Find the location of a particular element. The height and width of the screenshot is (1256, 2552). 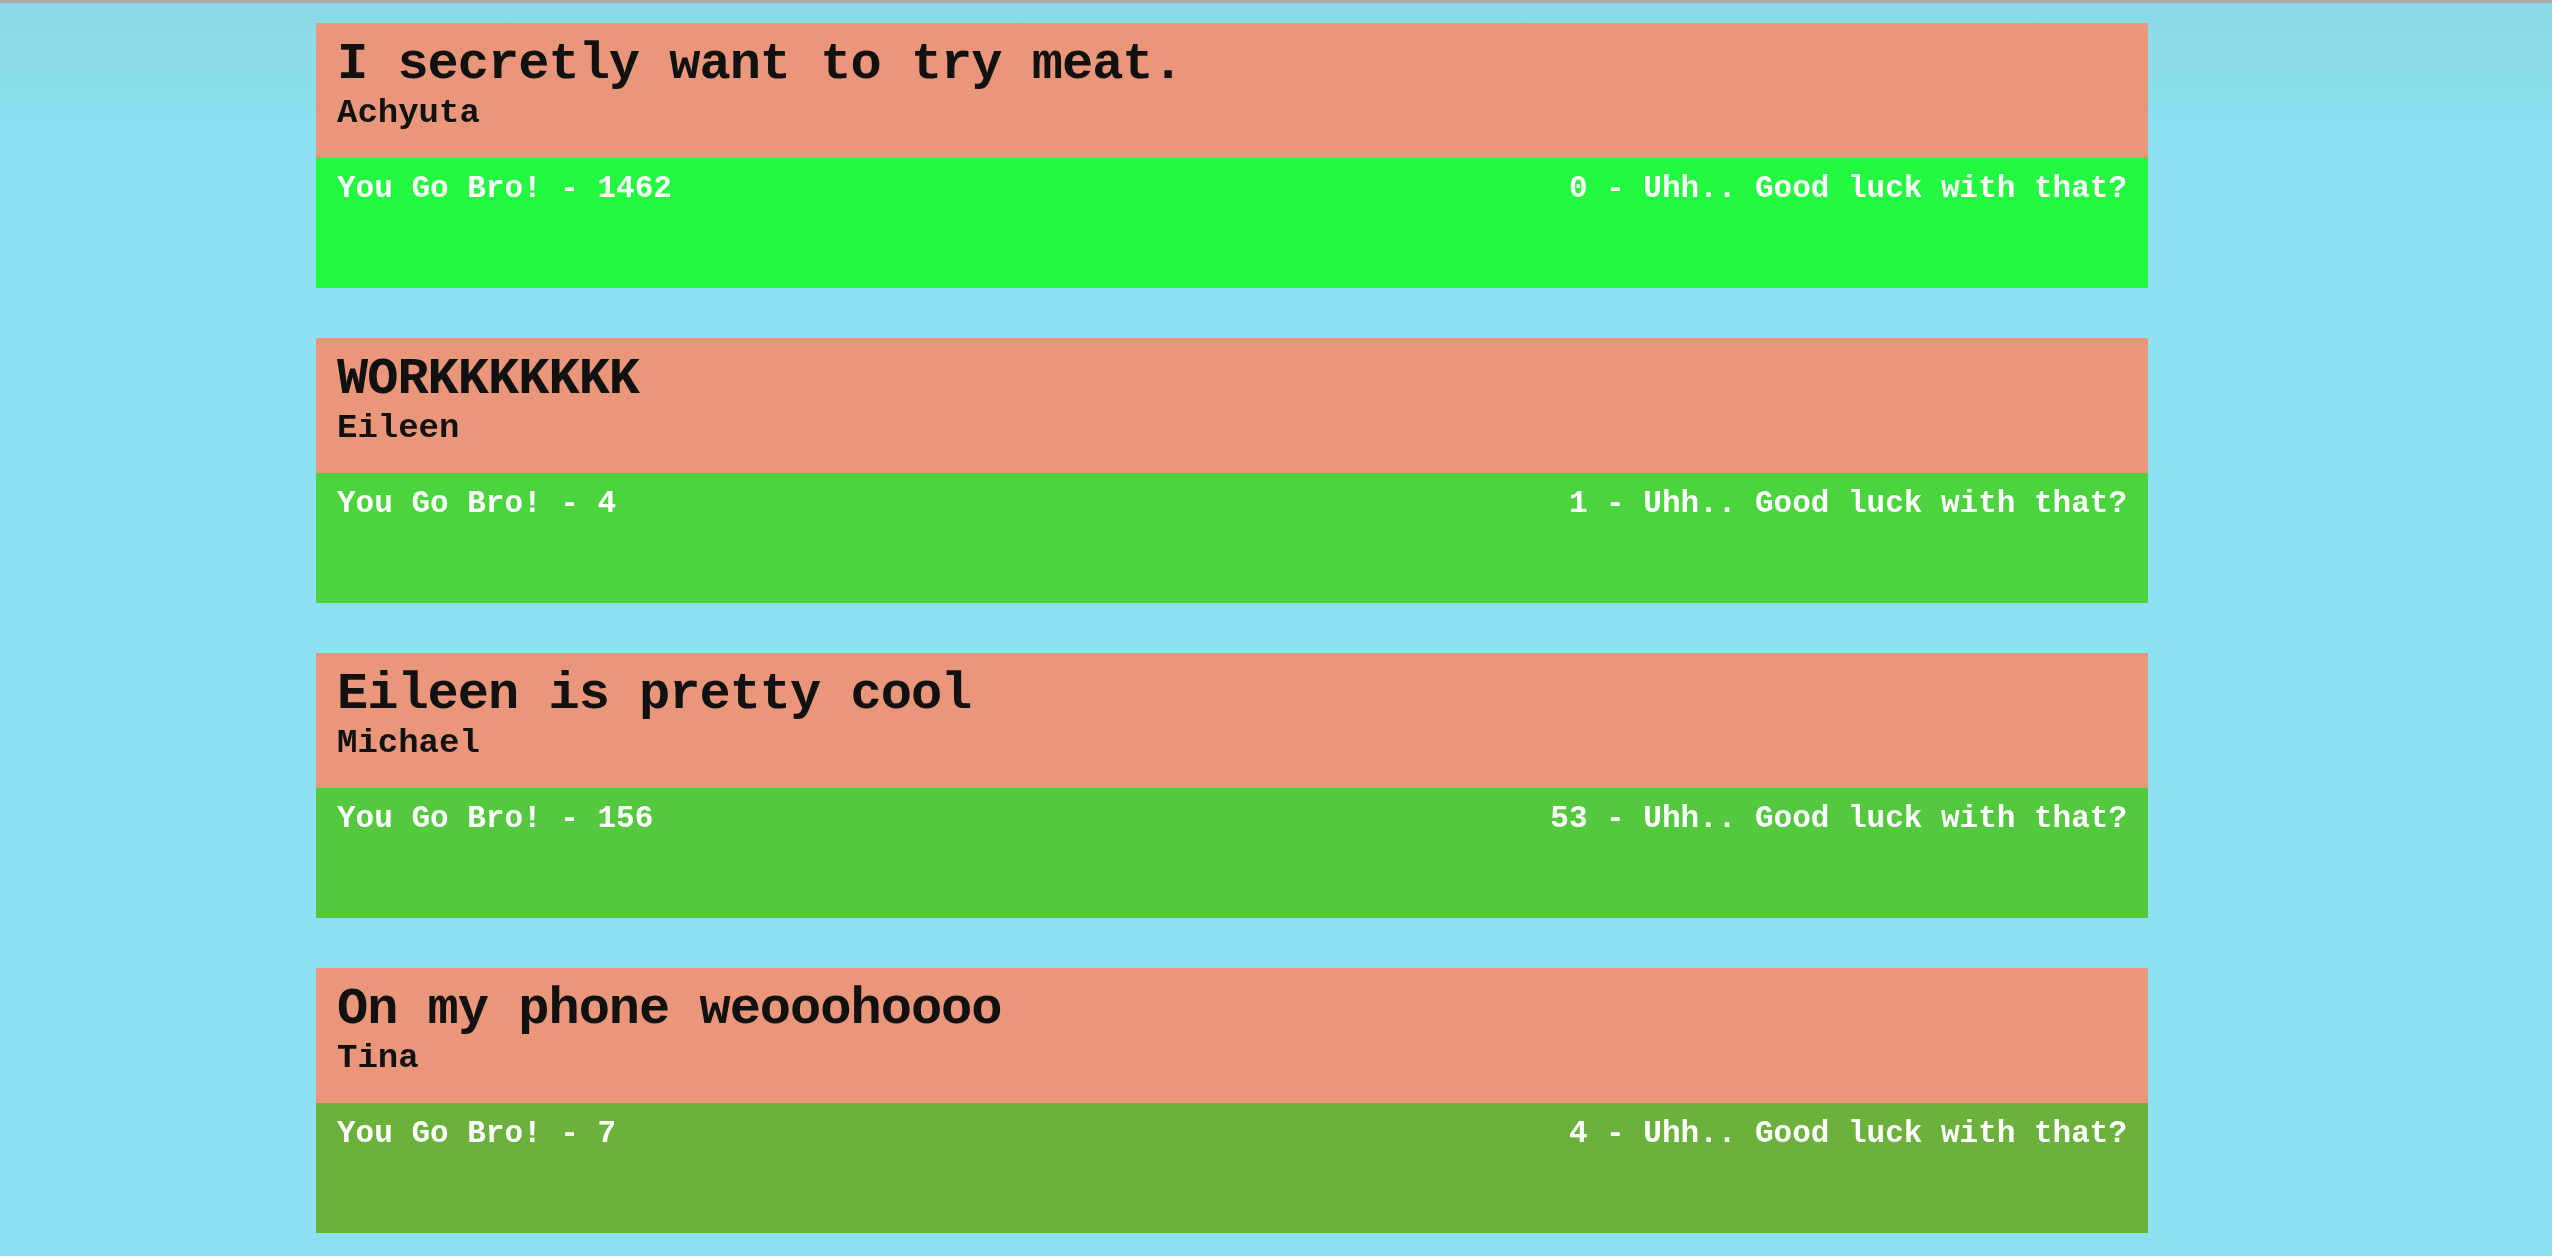

upvote-link: You Go Bro! - 156 is located at coordinates (495, 819).